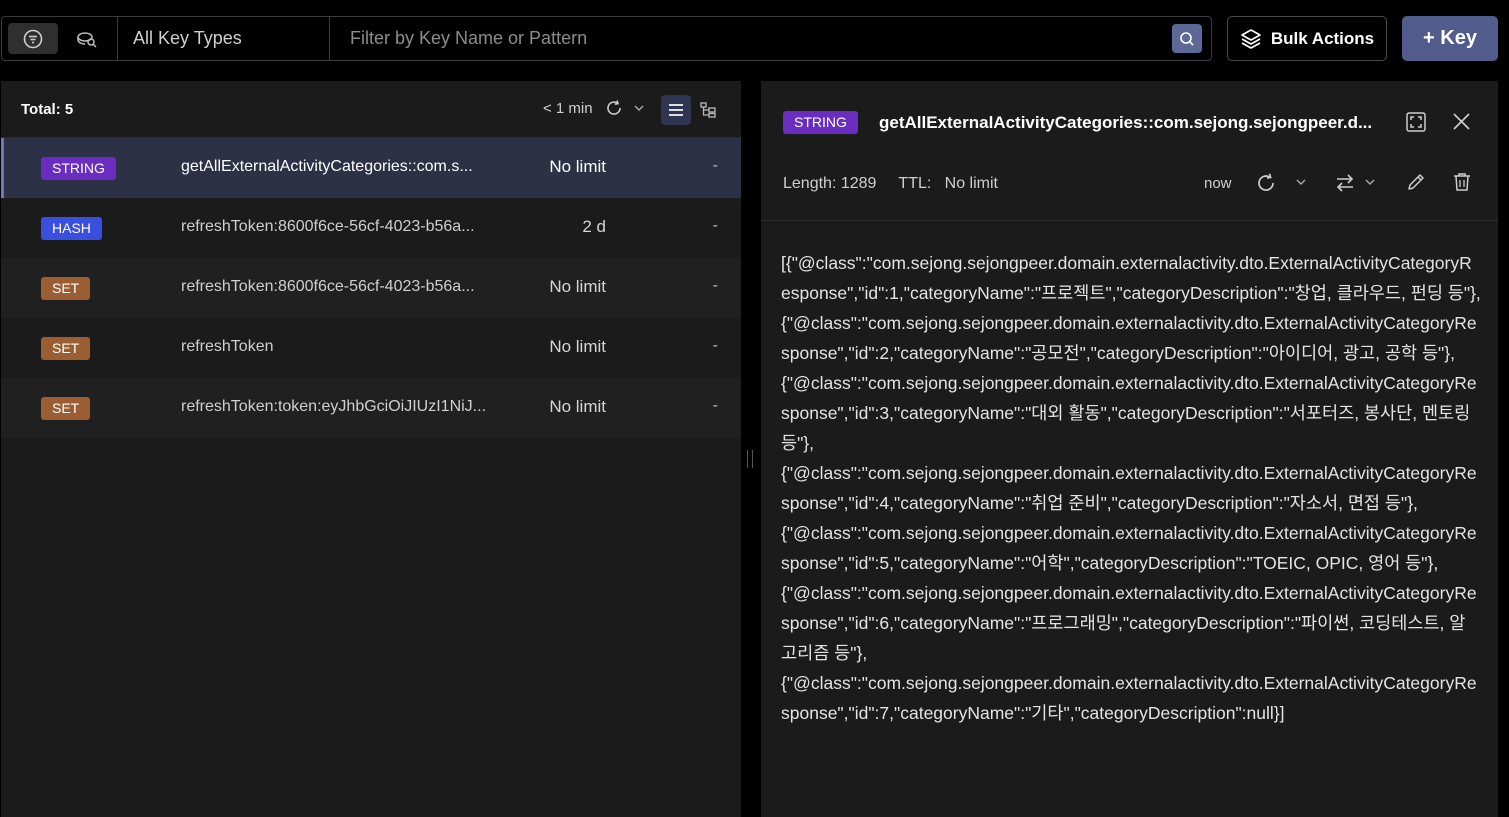 Image resolution: width=1509 pixels, height=817 pixels. Describe the element at coordinates (371, 348) in the screenshot. I see `key-row: SET refreshToken No limit -` at that location.